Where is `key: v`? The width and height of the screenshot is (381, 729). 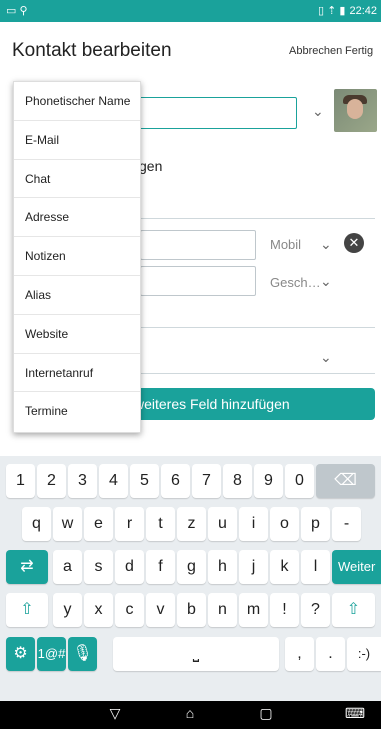 key: v is located at coordinates (160, 610).